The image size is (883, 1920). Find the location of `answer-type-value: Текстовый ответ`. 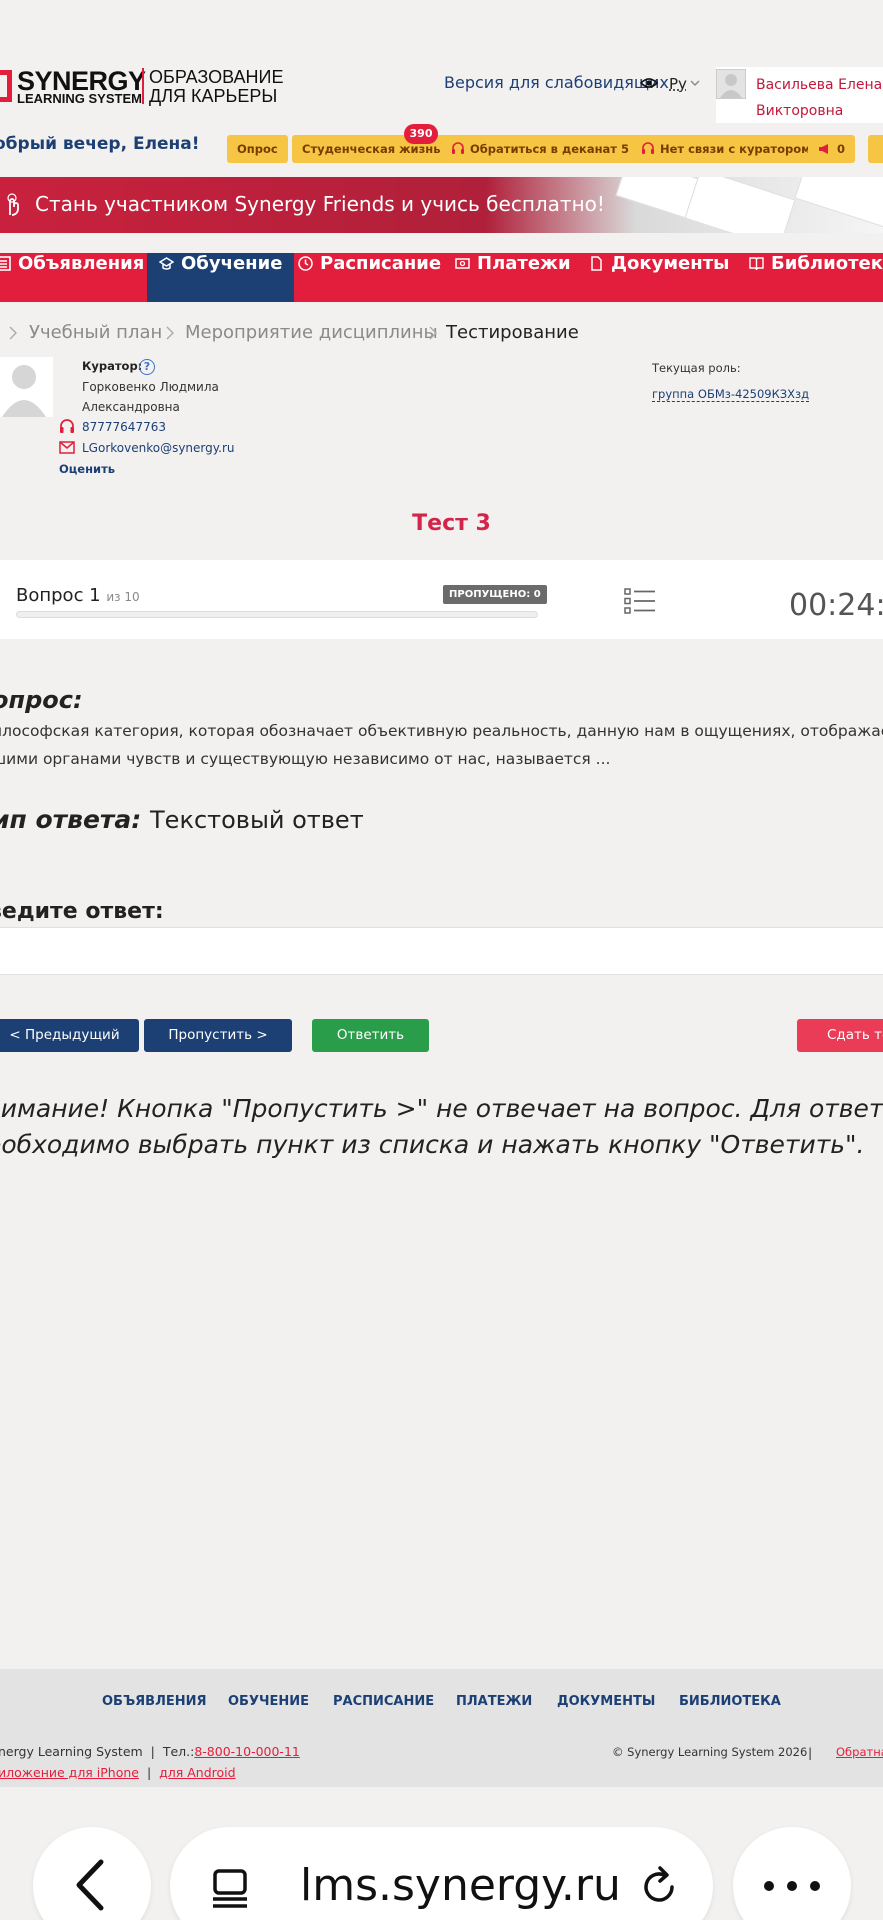

answer-type-value: Текстовый ответ is located at coordinates (257, 820).